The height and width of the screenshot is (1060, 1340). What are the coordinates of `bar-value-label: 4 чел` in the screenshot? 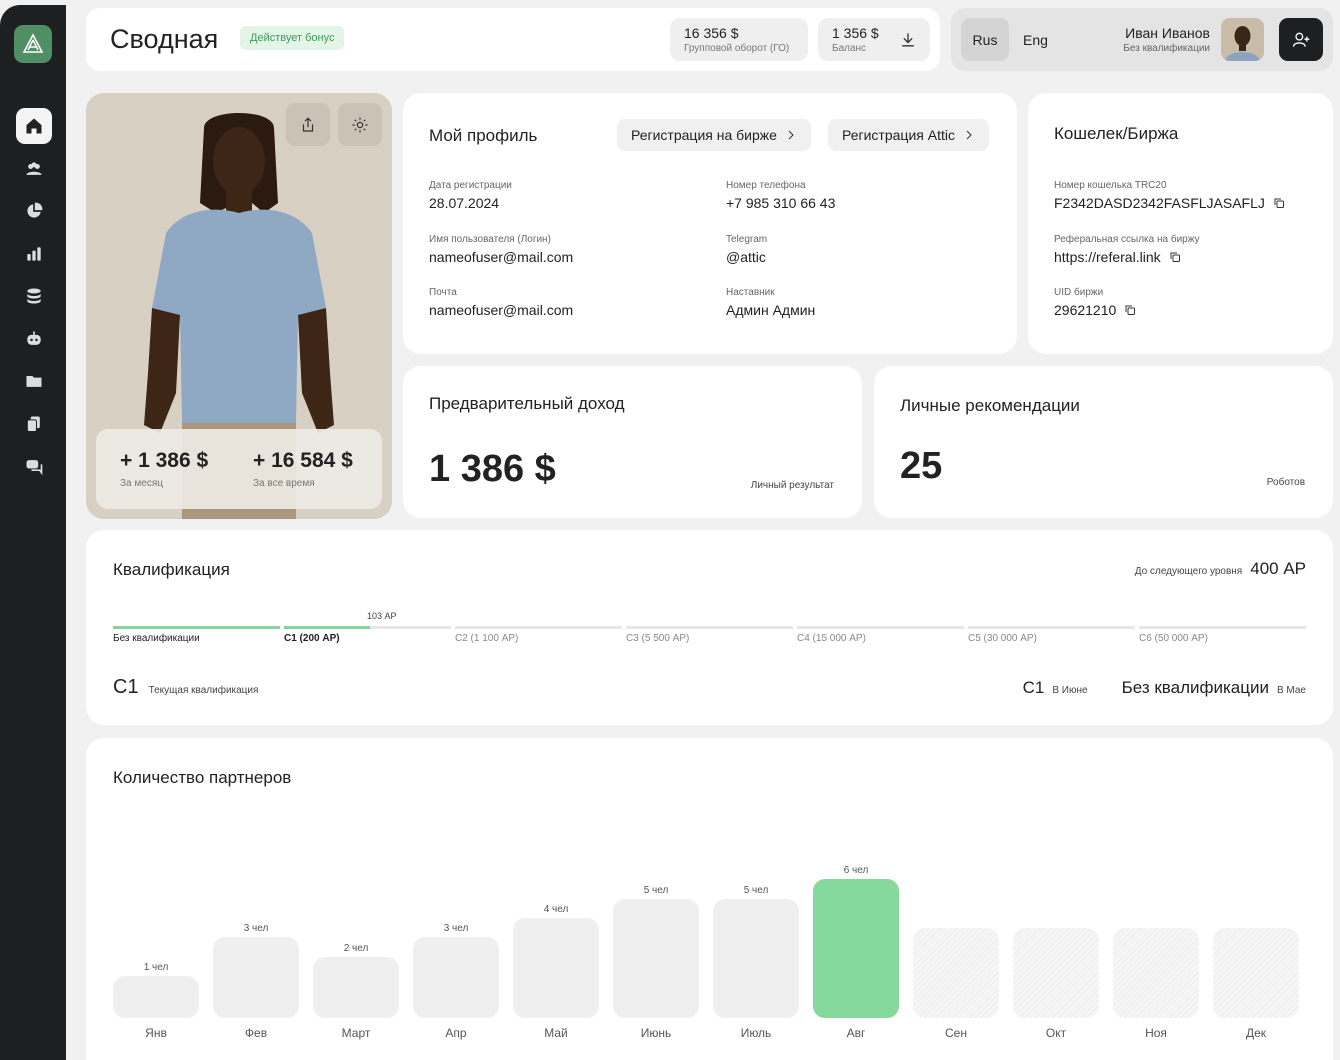 It's located at (556, 909).